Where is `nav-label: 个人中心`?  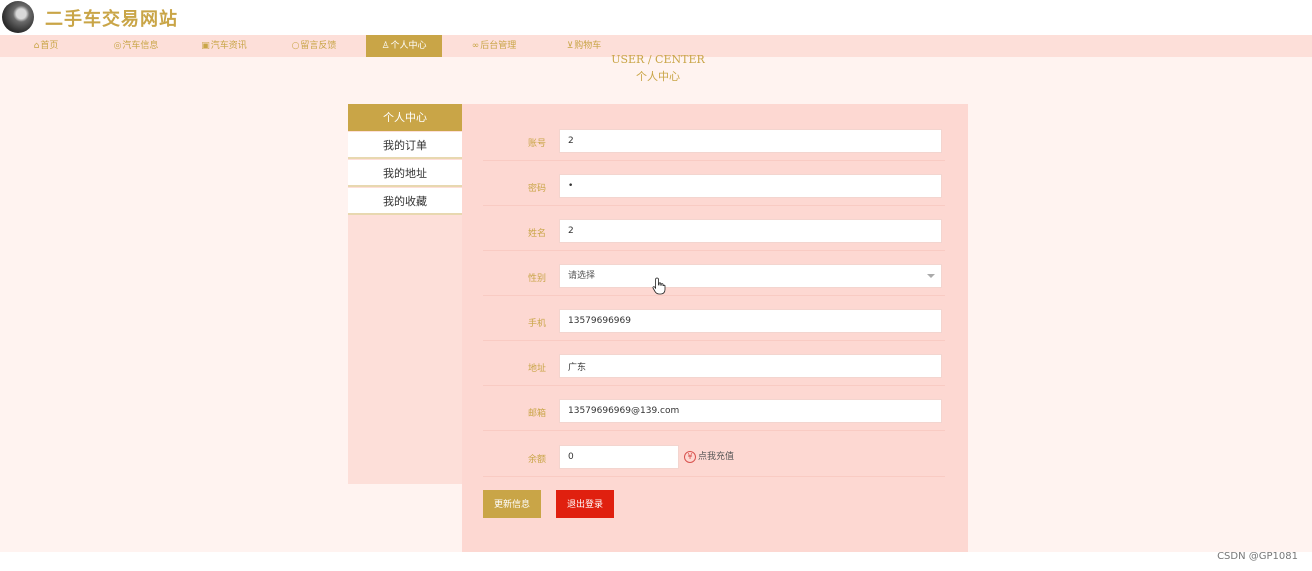 nav-label: 个人中心 is located at coordinates (408, 46).